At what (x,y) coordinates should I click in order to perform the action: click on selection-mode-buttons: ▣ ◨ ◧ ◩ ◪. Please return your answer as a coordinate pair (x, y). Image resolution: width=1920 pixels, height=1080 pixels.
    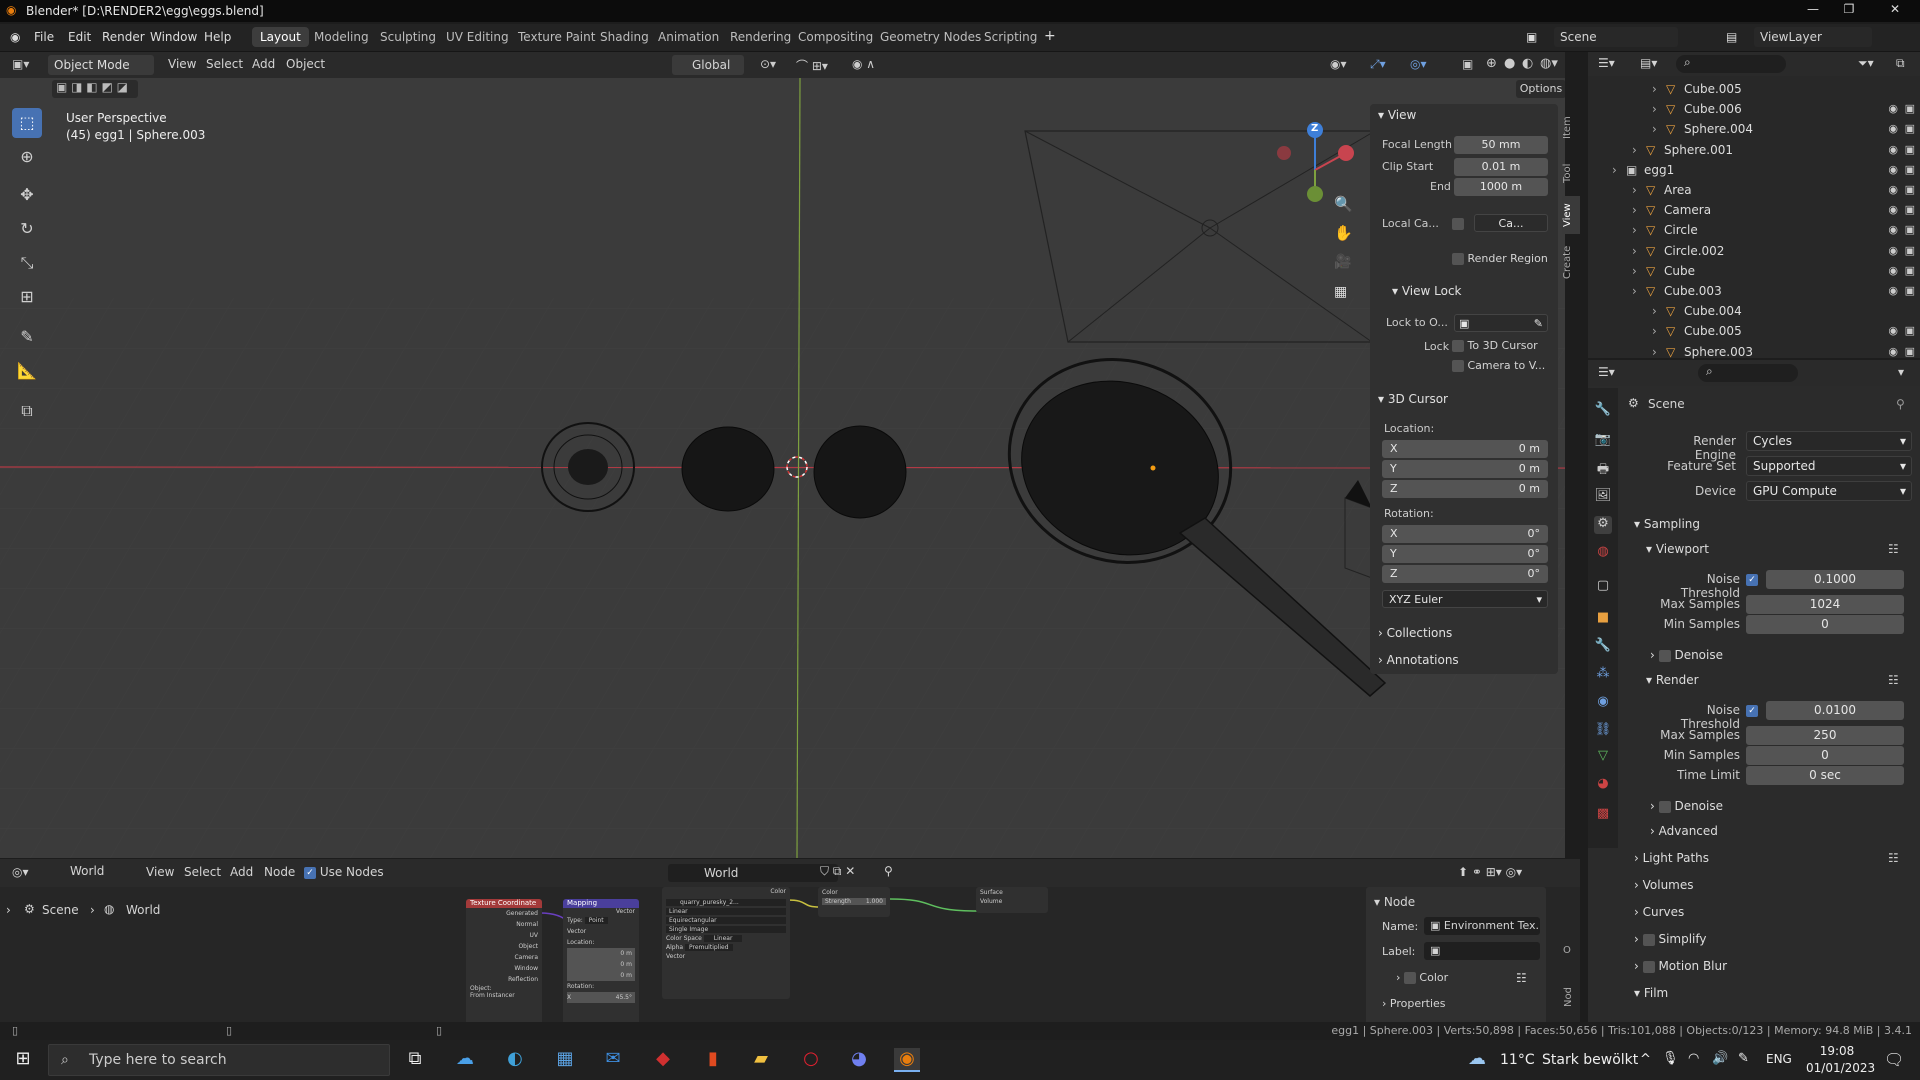
    Looking at the image, I should click on (95, 89).